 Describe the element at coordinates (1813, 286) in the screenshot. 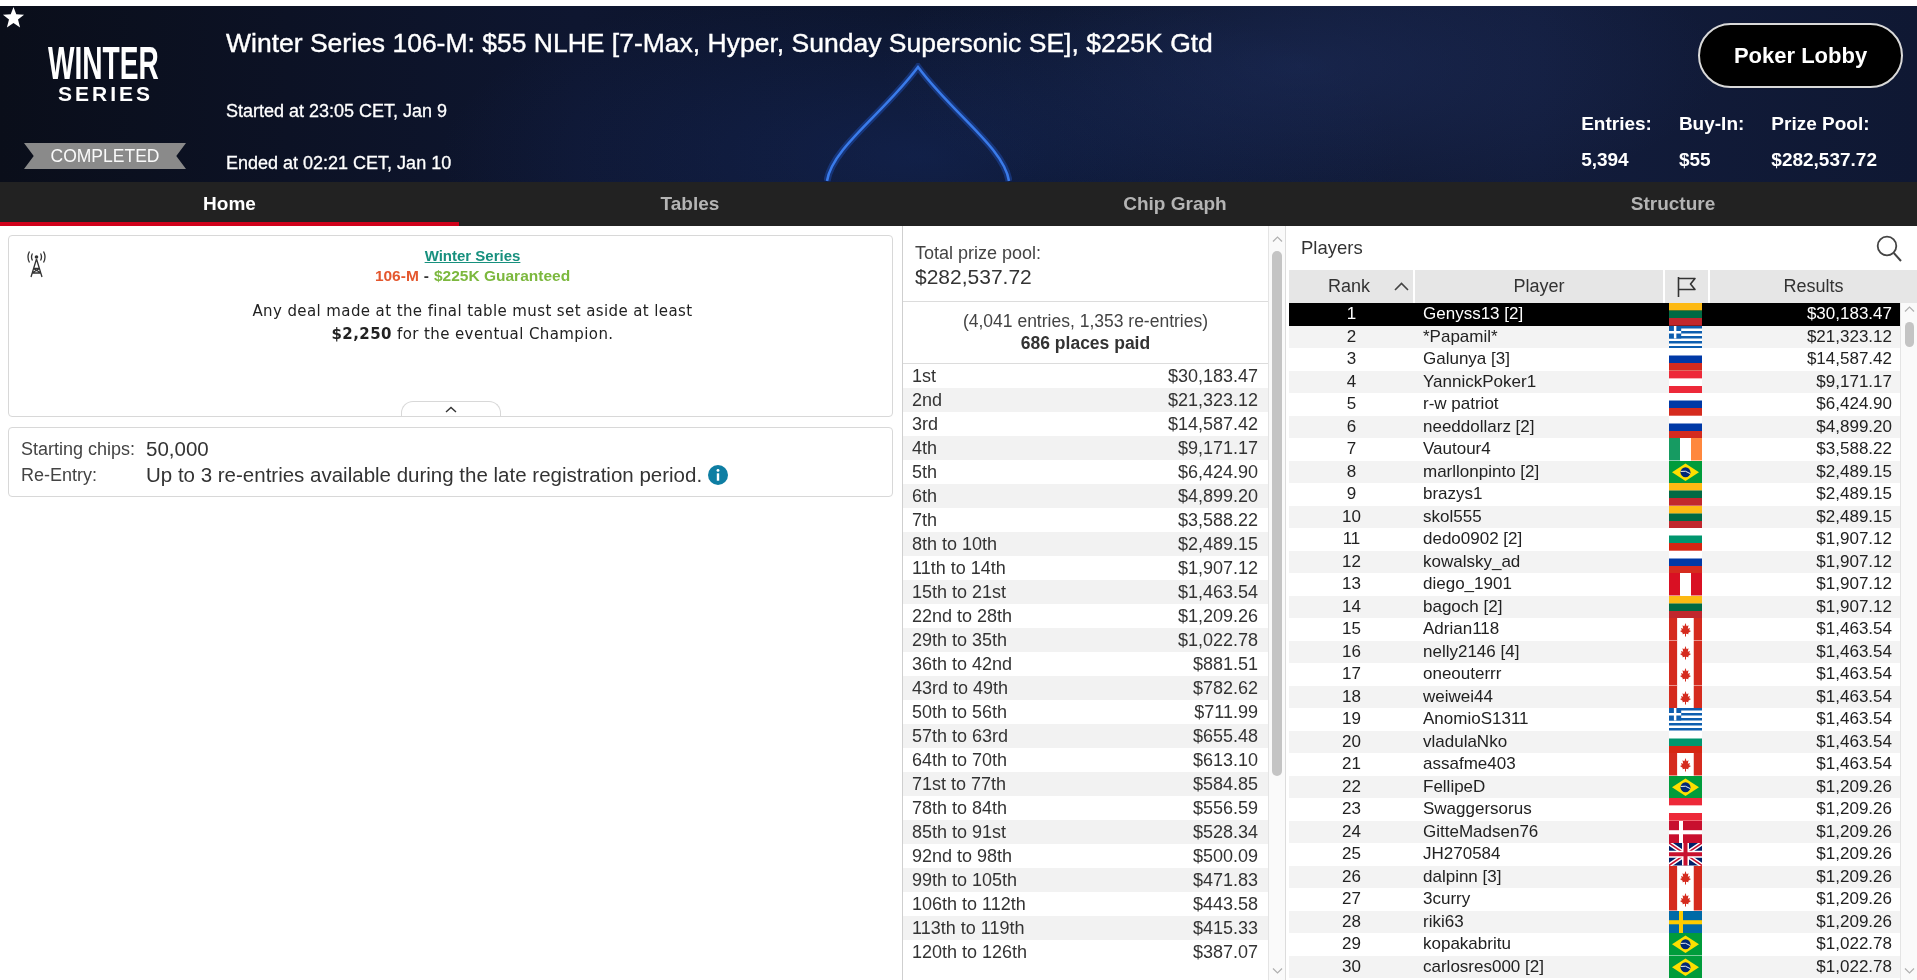

I see `column-header: Results` at that location.